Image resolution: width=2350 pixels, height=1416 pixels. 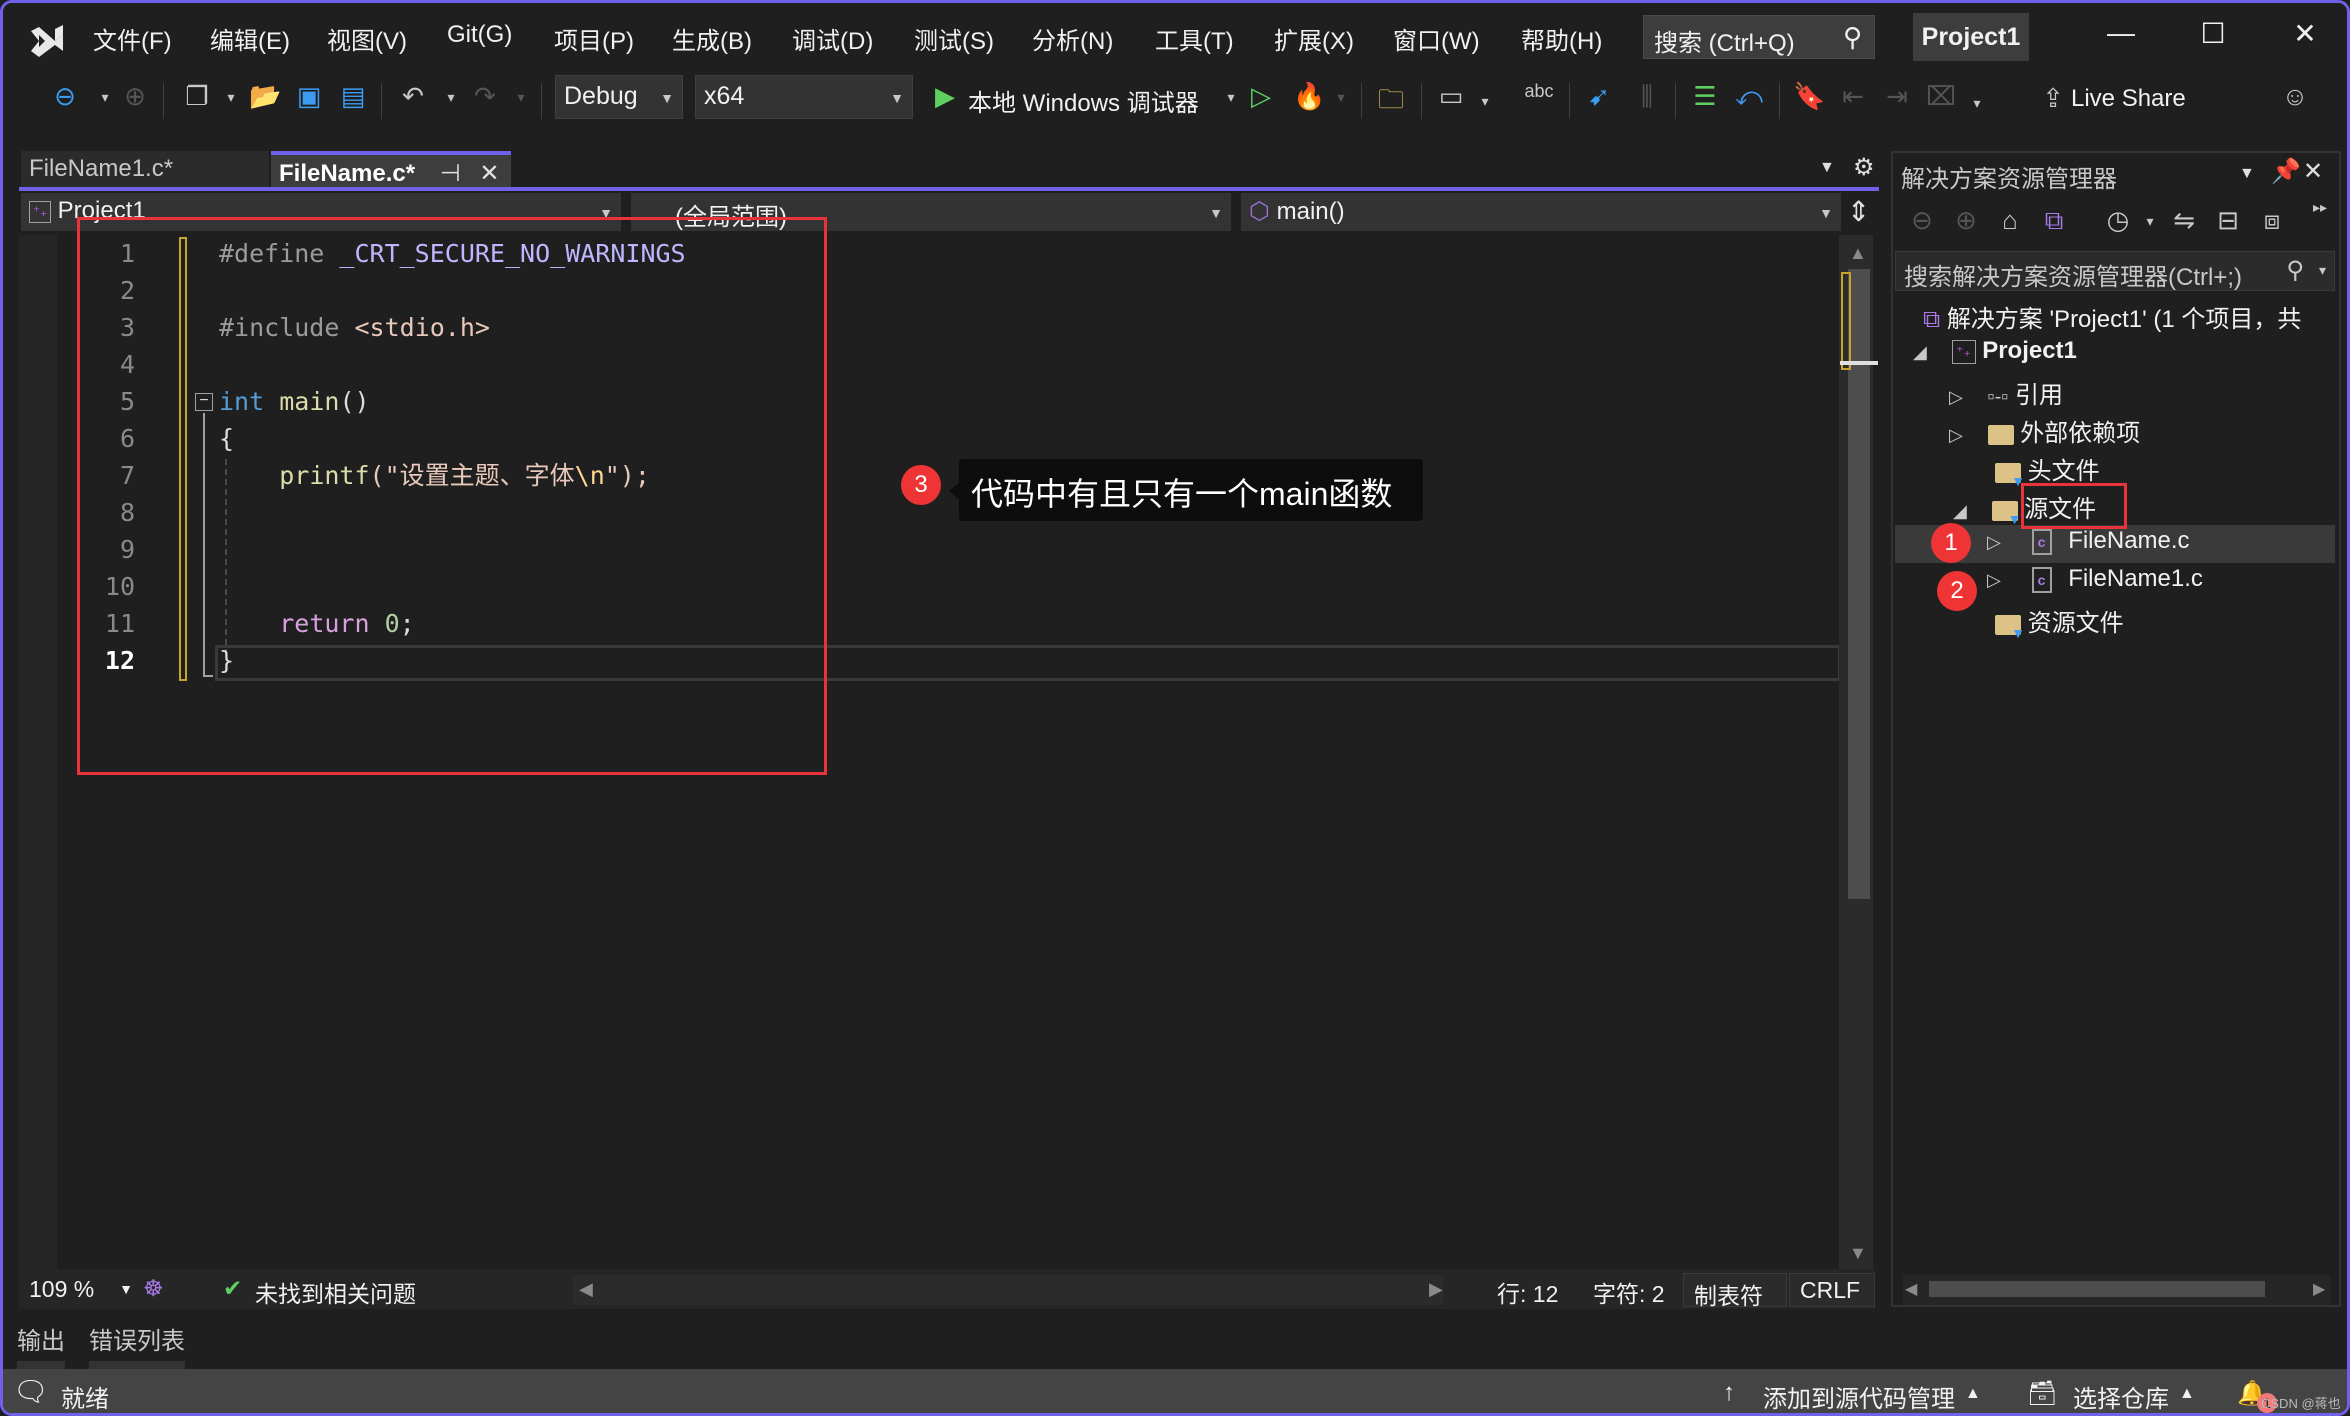 What do you see at coordinates (619, 97) in the screenshot?
I see `configuration-select: Debug ▼` at bounding box center [619, 97].